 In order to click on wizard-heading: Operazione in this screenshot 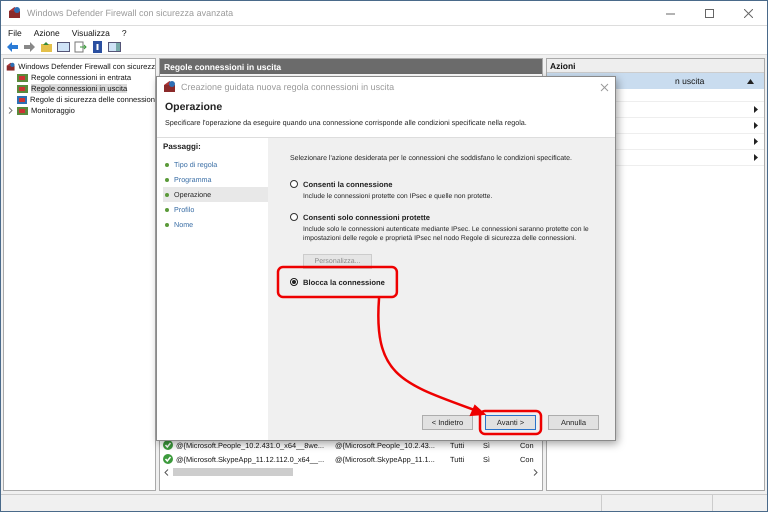, I will do `click(194, 107)`.